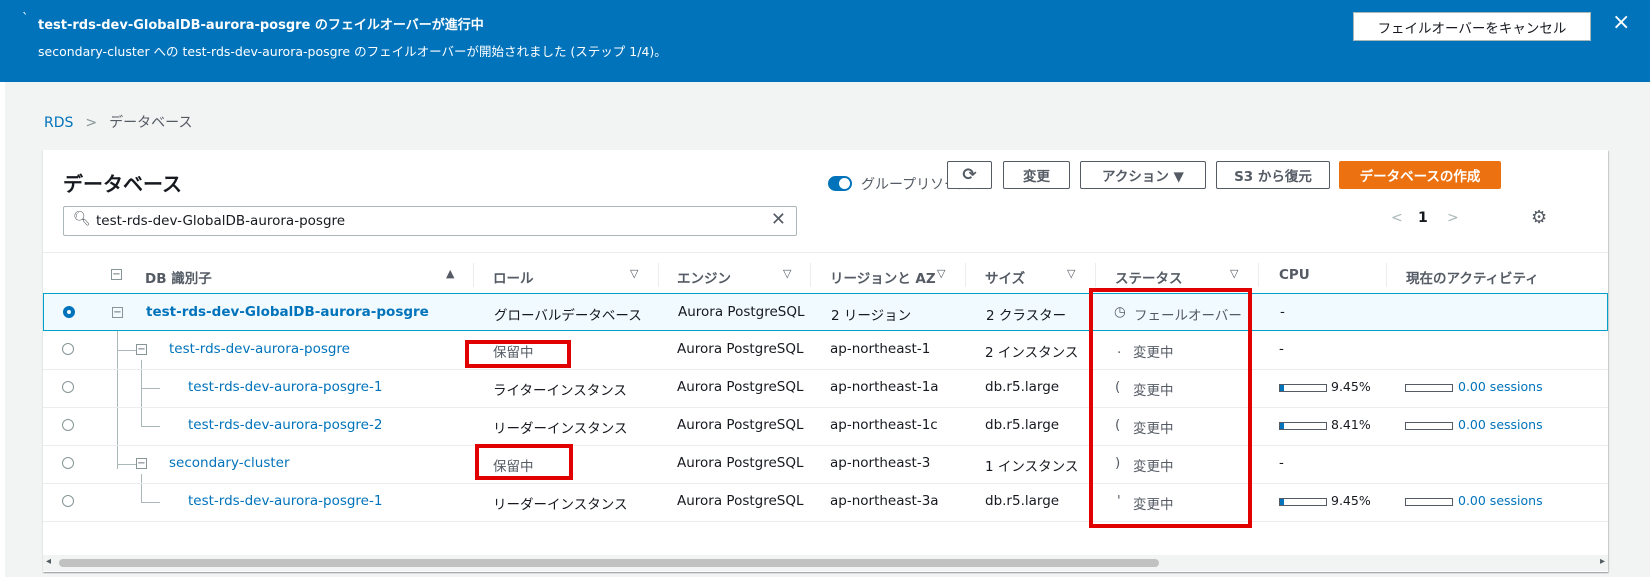 The width and height of the screenshot is (1650, 577). I want to click on restore-from-s3-button: S3 から復元, so click(1273, 175).